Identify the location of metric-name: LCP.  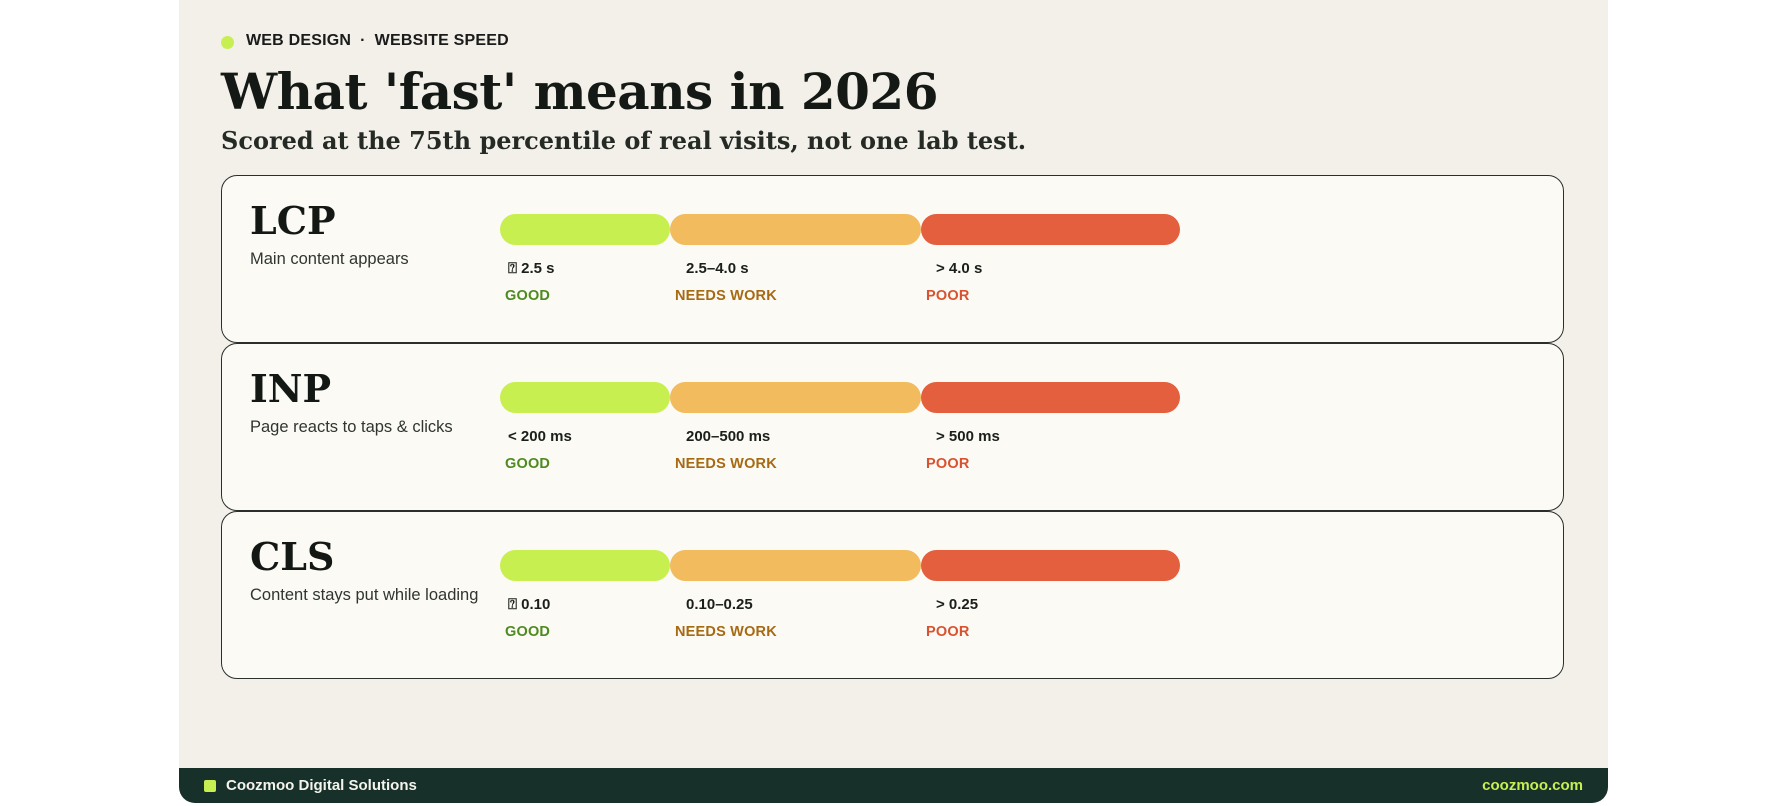
(293, 220).